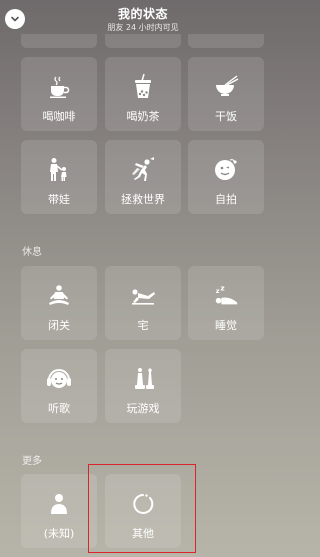  I want to click on status-label: 玩游戏, so click(143, 408).